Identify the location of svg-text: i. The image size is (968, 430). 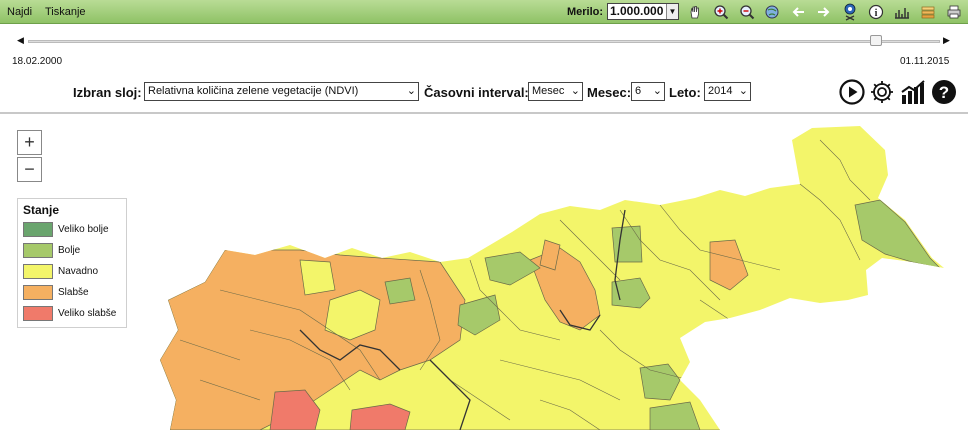
(876, 13).